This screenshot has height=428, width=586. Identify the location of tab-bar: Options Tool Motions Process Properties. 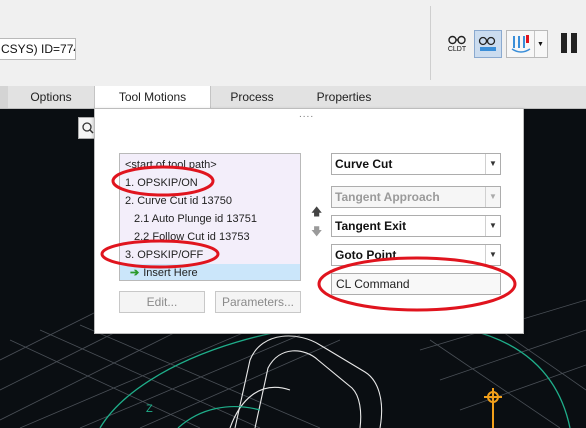
(293, 97).